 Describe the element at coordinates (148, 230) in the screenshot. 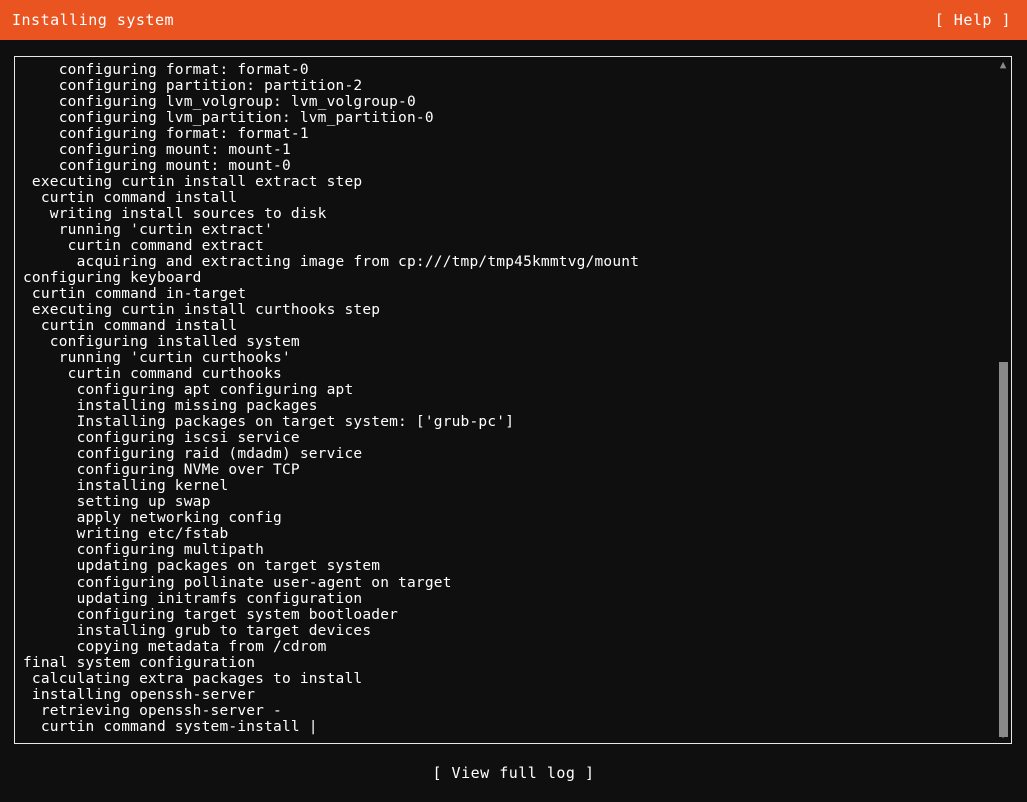

I see `log-line: running 'curtin extract'` at that location.